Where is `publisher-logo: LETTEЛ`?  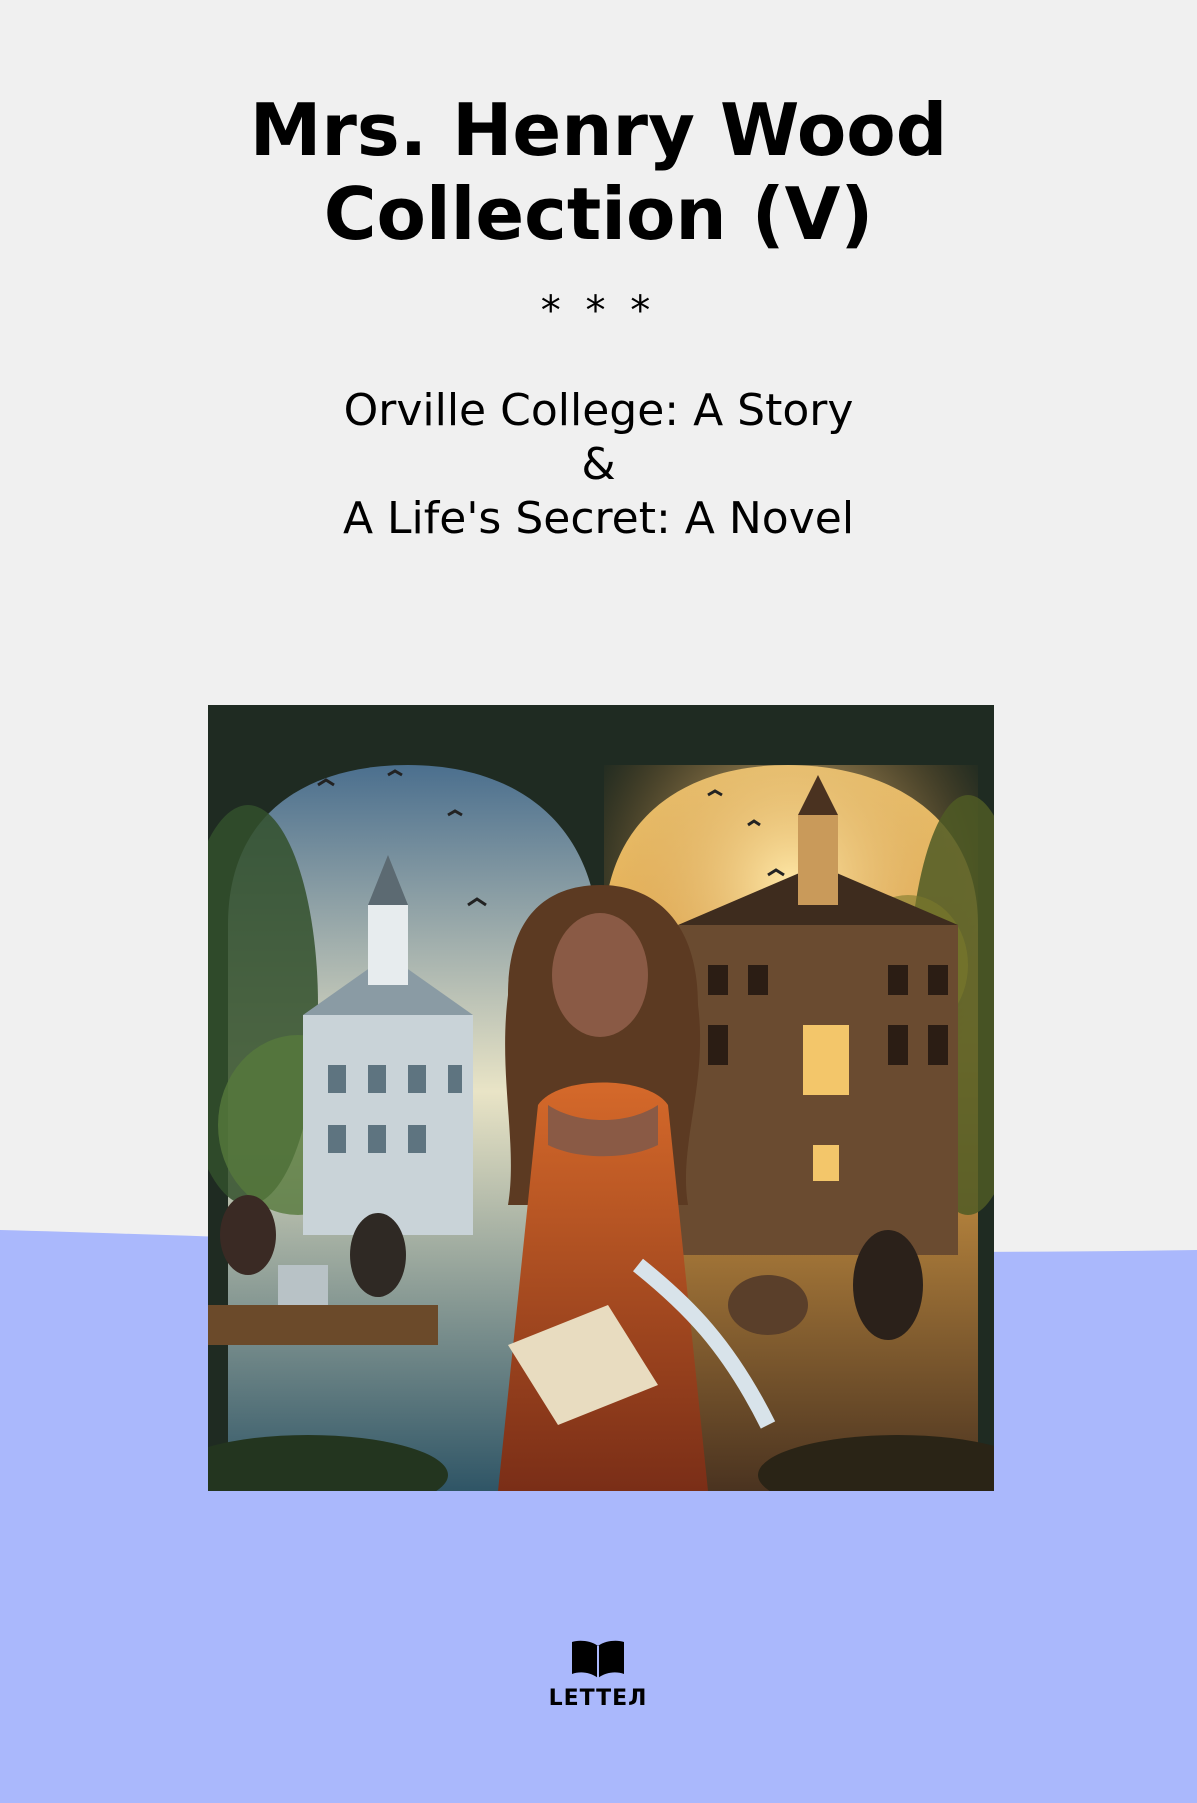 publisher-logo: LETTEЛ is located at coordinates (598, 1674).